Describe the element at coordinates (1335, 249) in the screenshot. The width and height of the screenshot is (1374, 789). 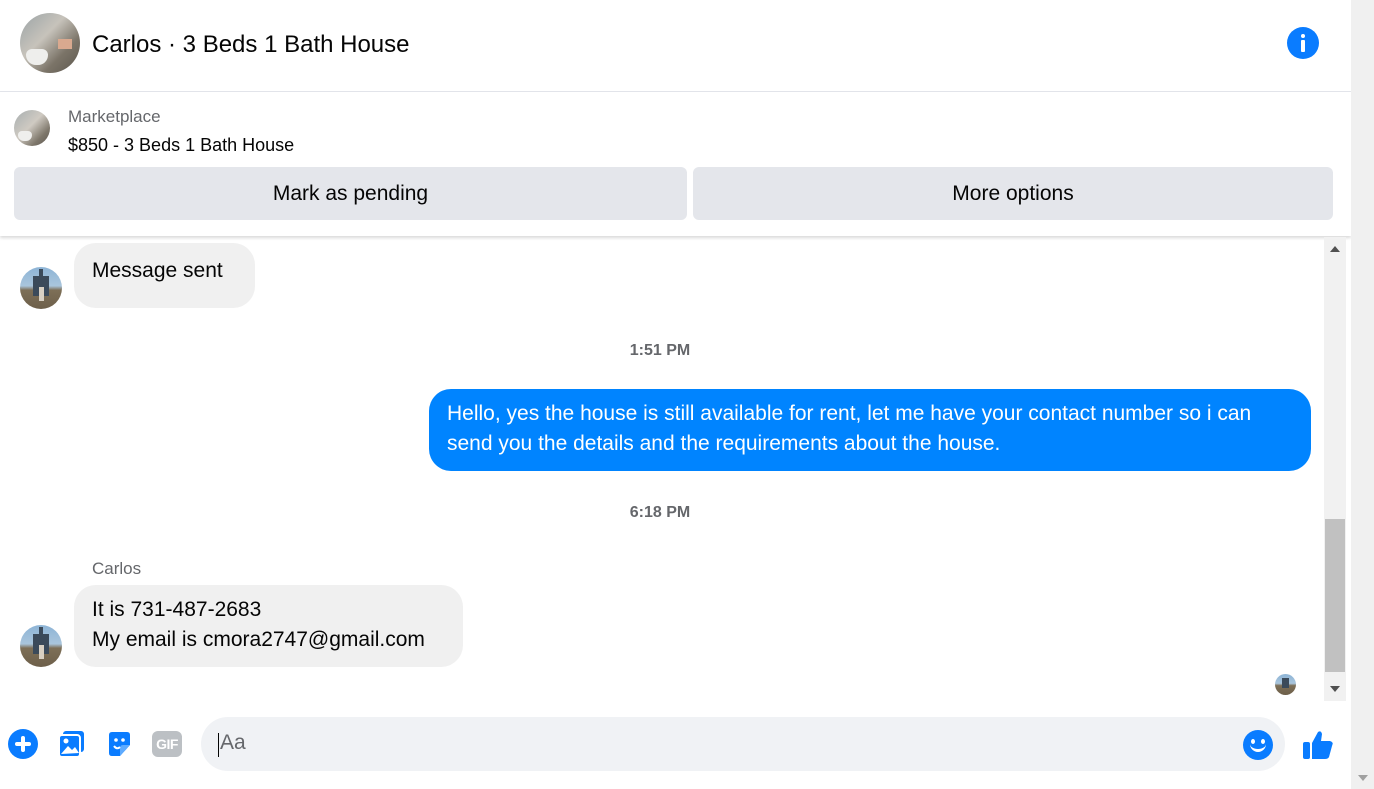
I see `scroll-up-arrow-icon` at that location.